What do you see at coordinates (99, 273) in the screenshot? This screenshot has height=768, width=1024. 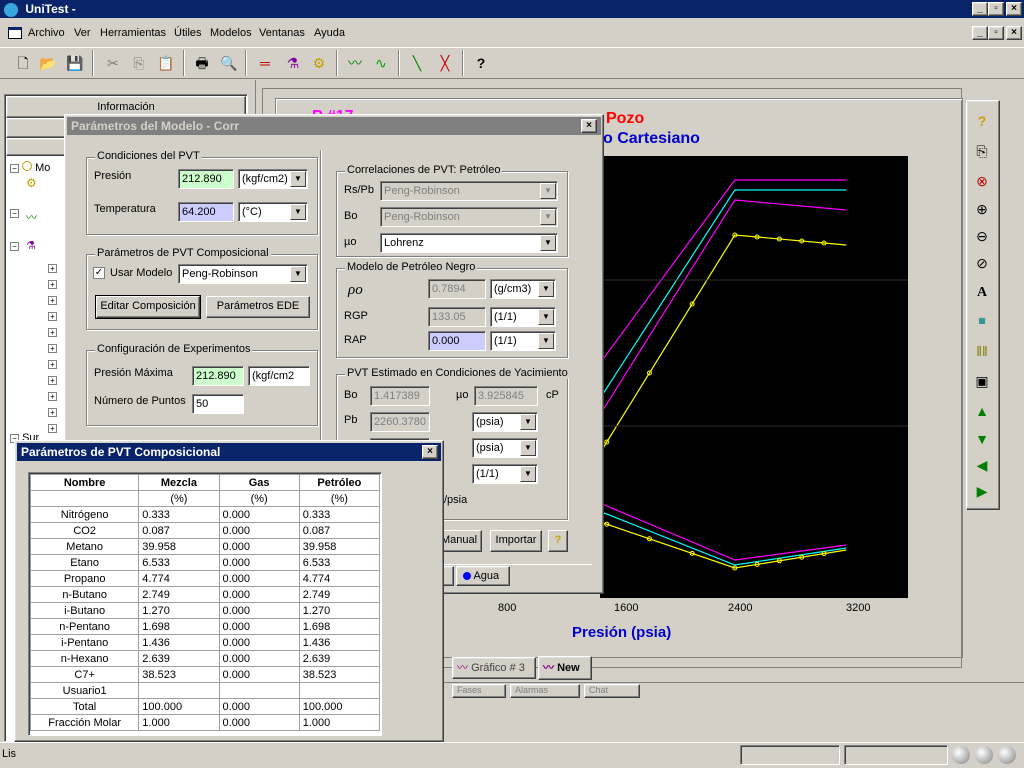 I see `usar-modelo-checkbox: ✓` at bounding box center [99, 273].